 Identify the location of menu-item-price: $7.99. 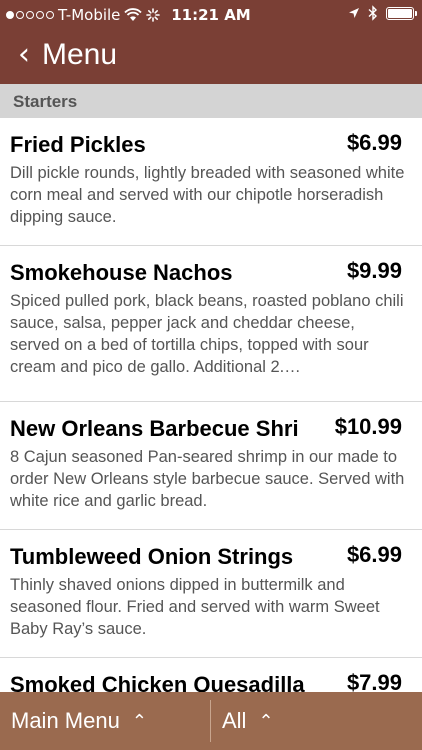
(374, 681).